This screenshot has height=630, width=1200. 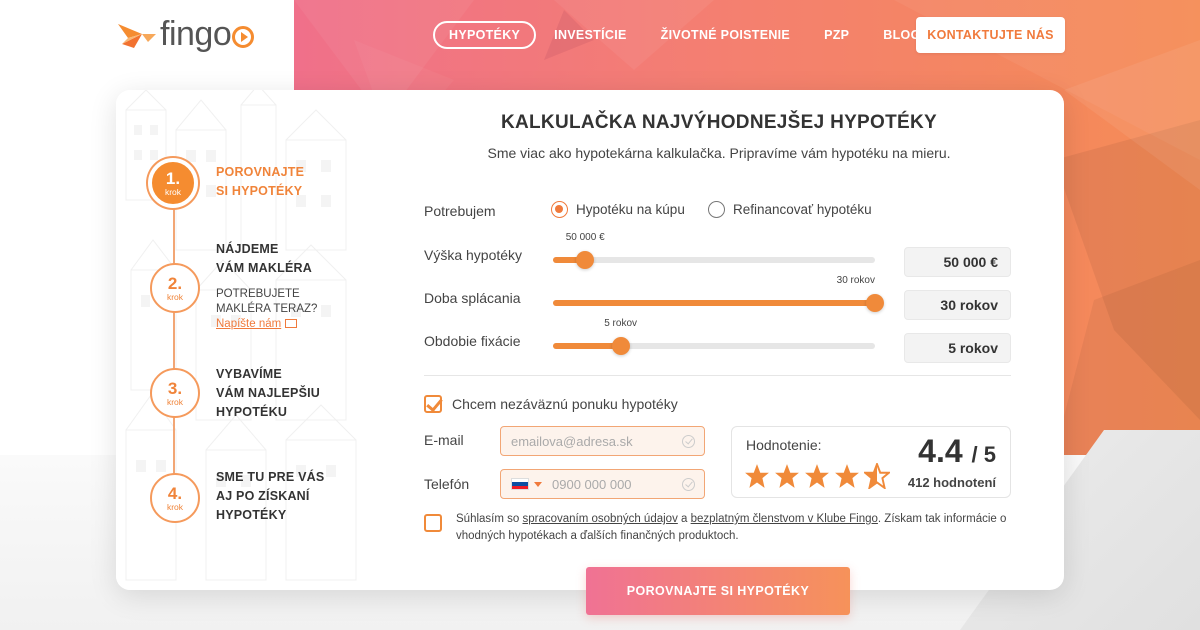 What do you see at coordinates (473, 255) in the screenshot?
I see `amount-label: Výška hypotéky` at bounding box center [473, 255].